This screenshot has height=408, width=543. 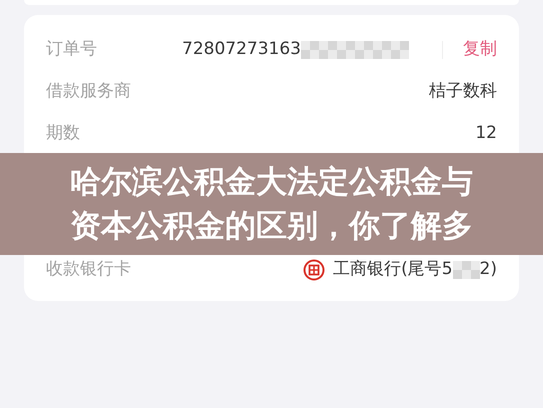 What do you see at coordinates (241, 50) in the screenshot?
I see `order-number: 72807273163` at bounding box center [241, 50].